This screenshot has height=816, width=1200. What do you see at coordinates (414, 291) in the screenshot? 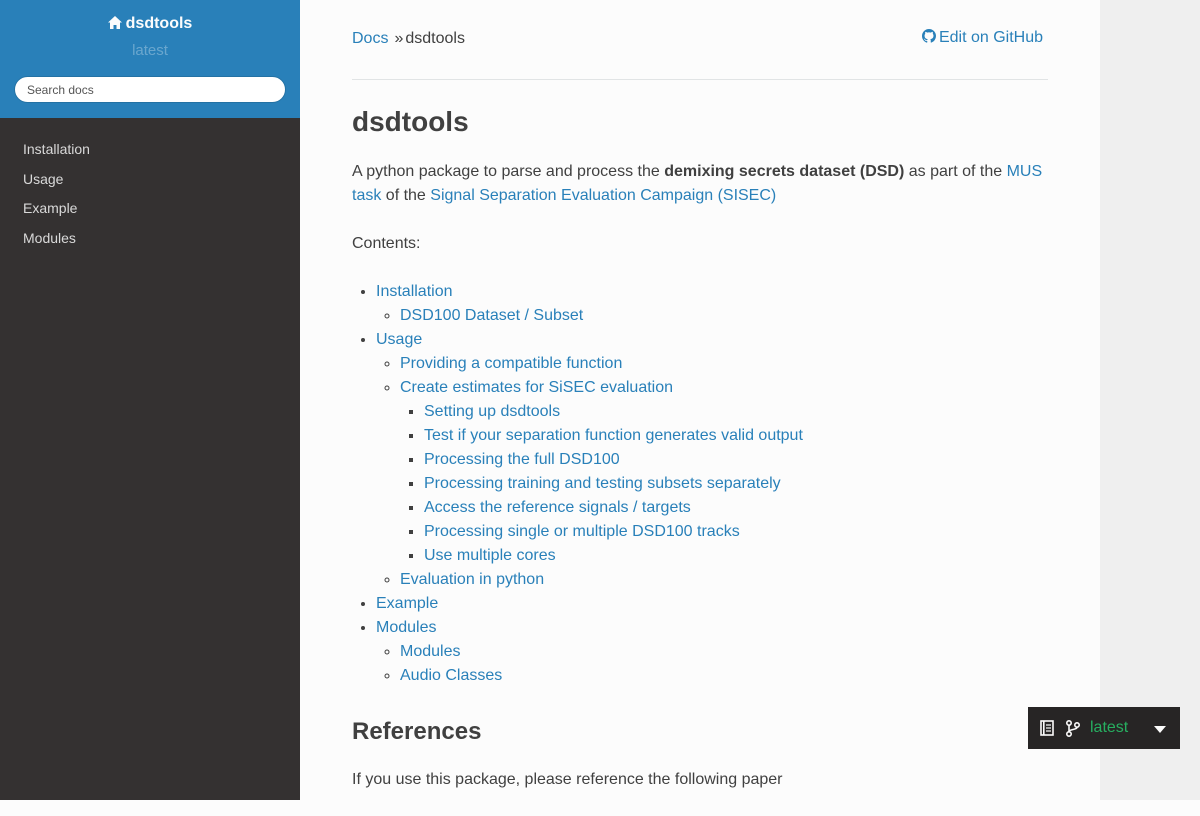
I see `toc-link-installation: Installation` at bounding box center [414, 291].